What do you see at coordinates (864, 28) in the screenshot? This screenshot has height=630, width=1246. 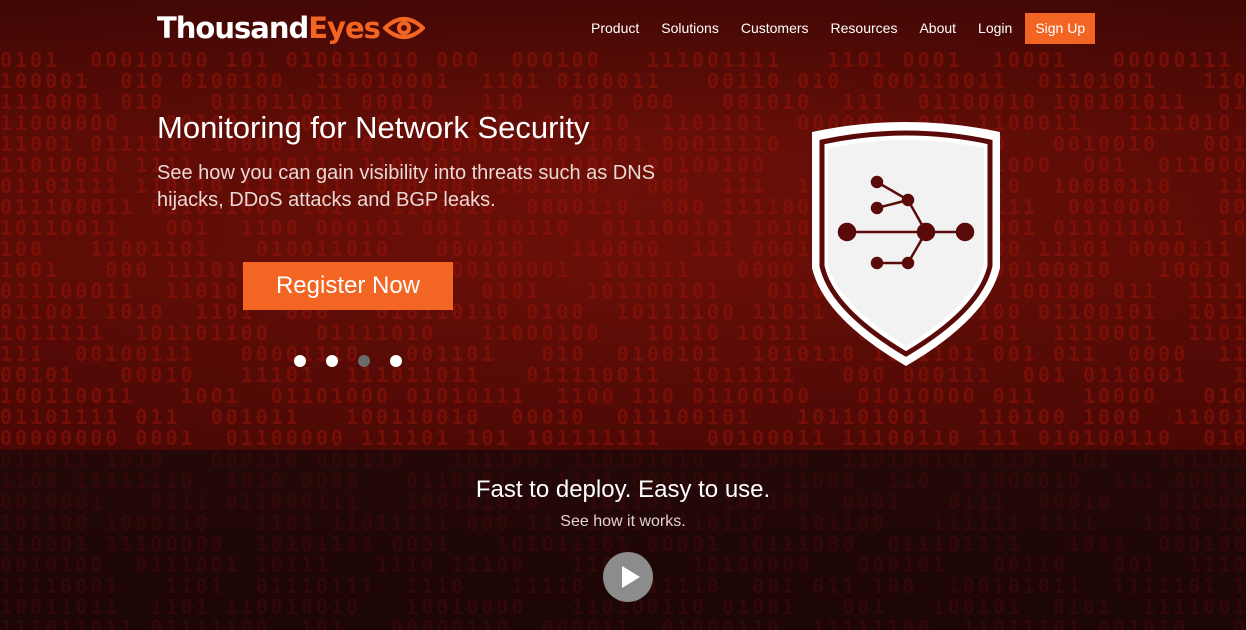 I see `nav-item-resources: Resources` at bounding box center [864, 28].